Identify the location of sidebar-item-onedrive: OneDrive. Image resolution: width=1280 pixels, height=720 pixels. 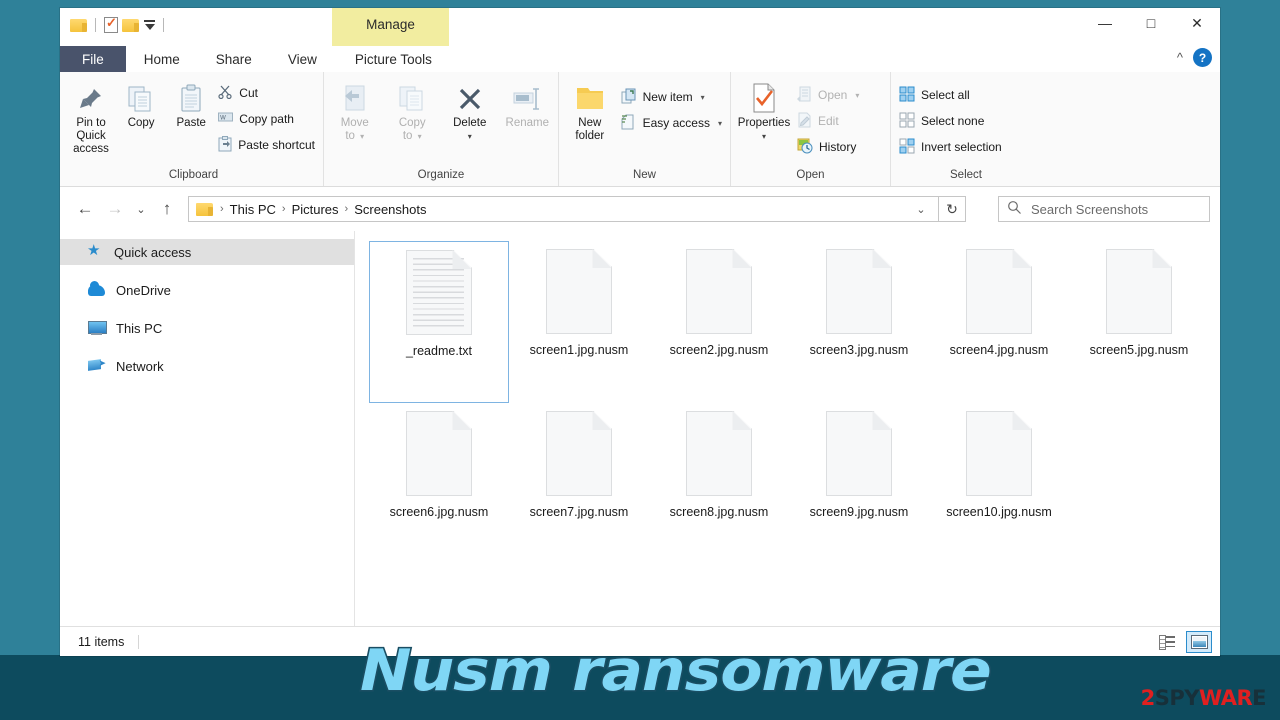
(207, 290).